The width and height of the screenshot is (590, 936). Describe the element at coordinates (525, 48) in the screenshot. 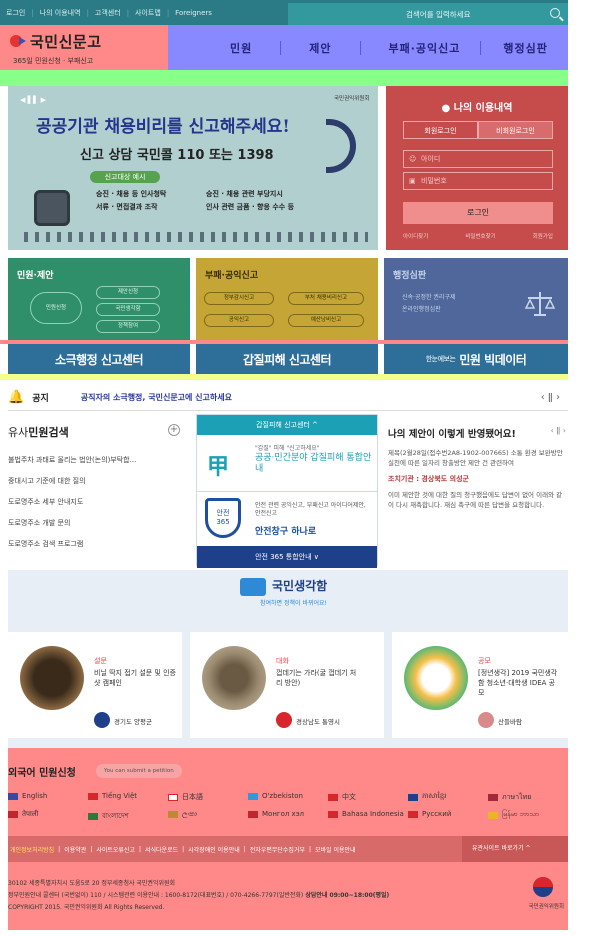

I see `nav-admin-appeal: 행정심판` at that location.